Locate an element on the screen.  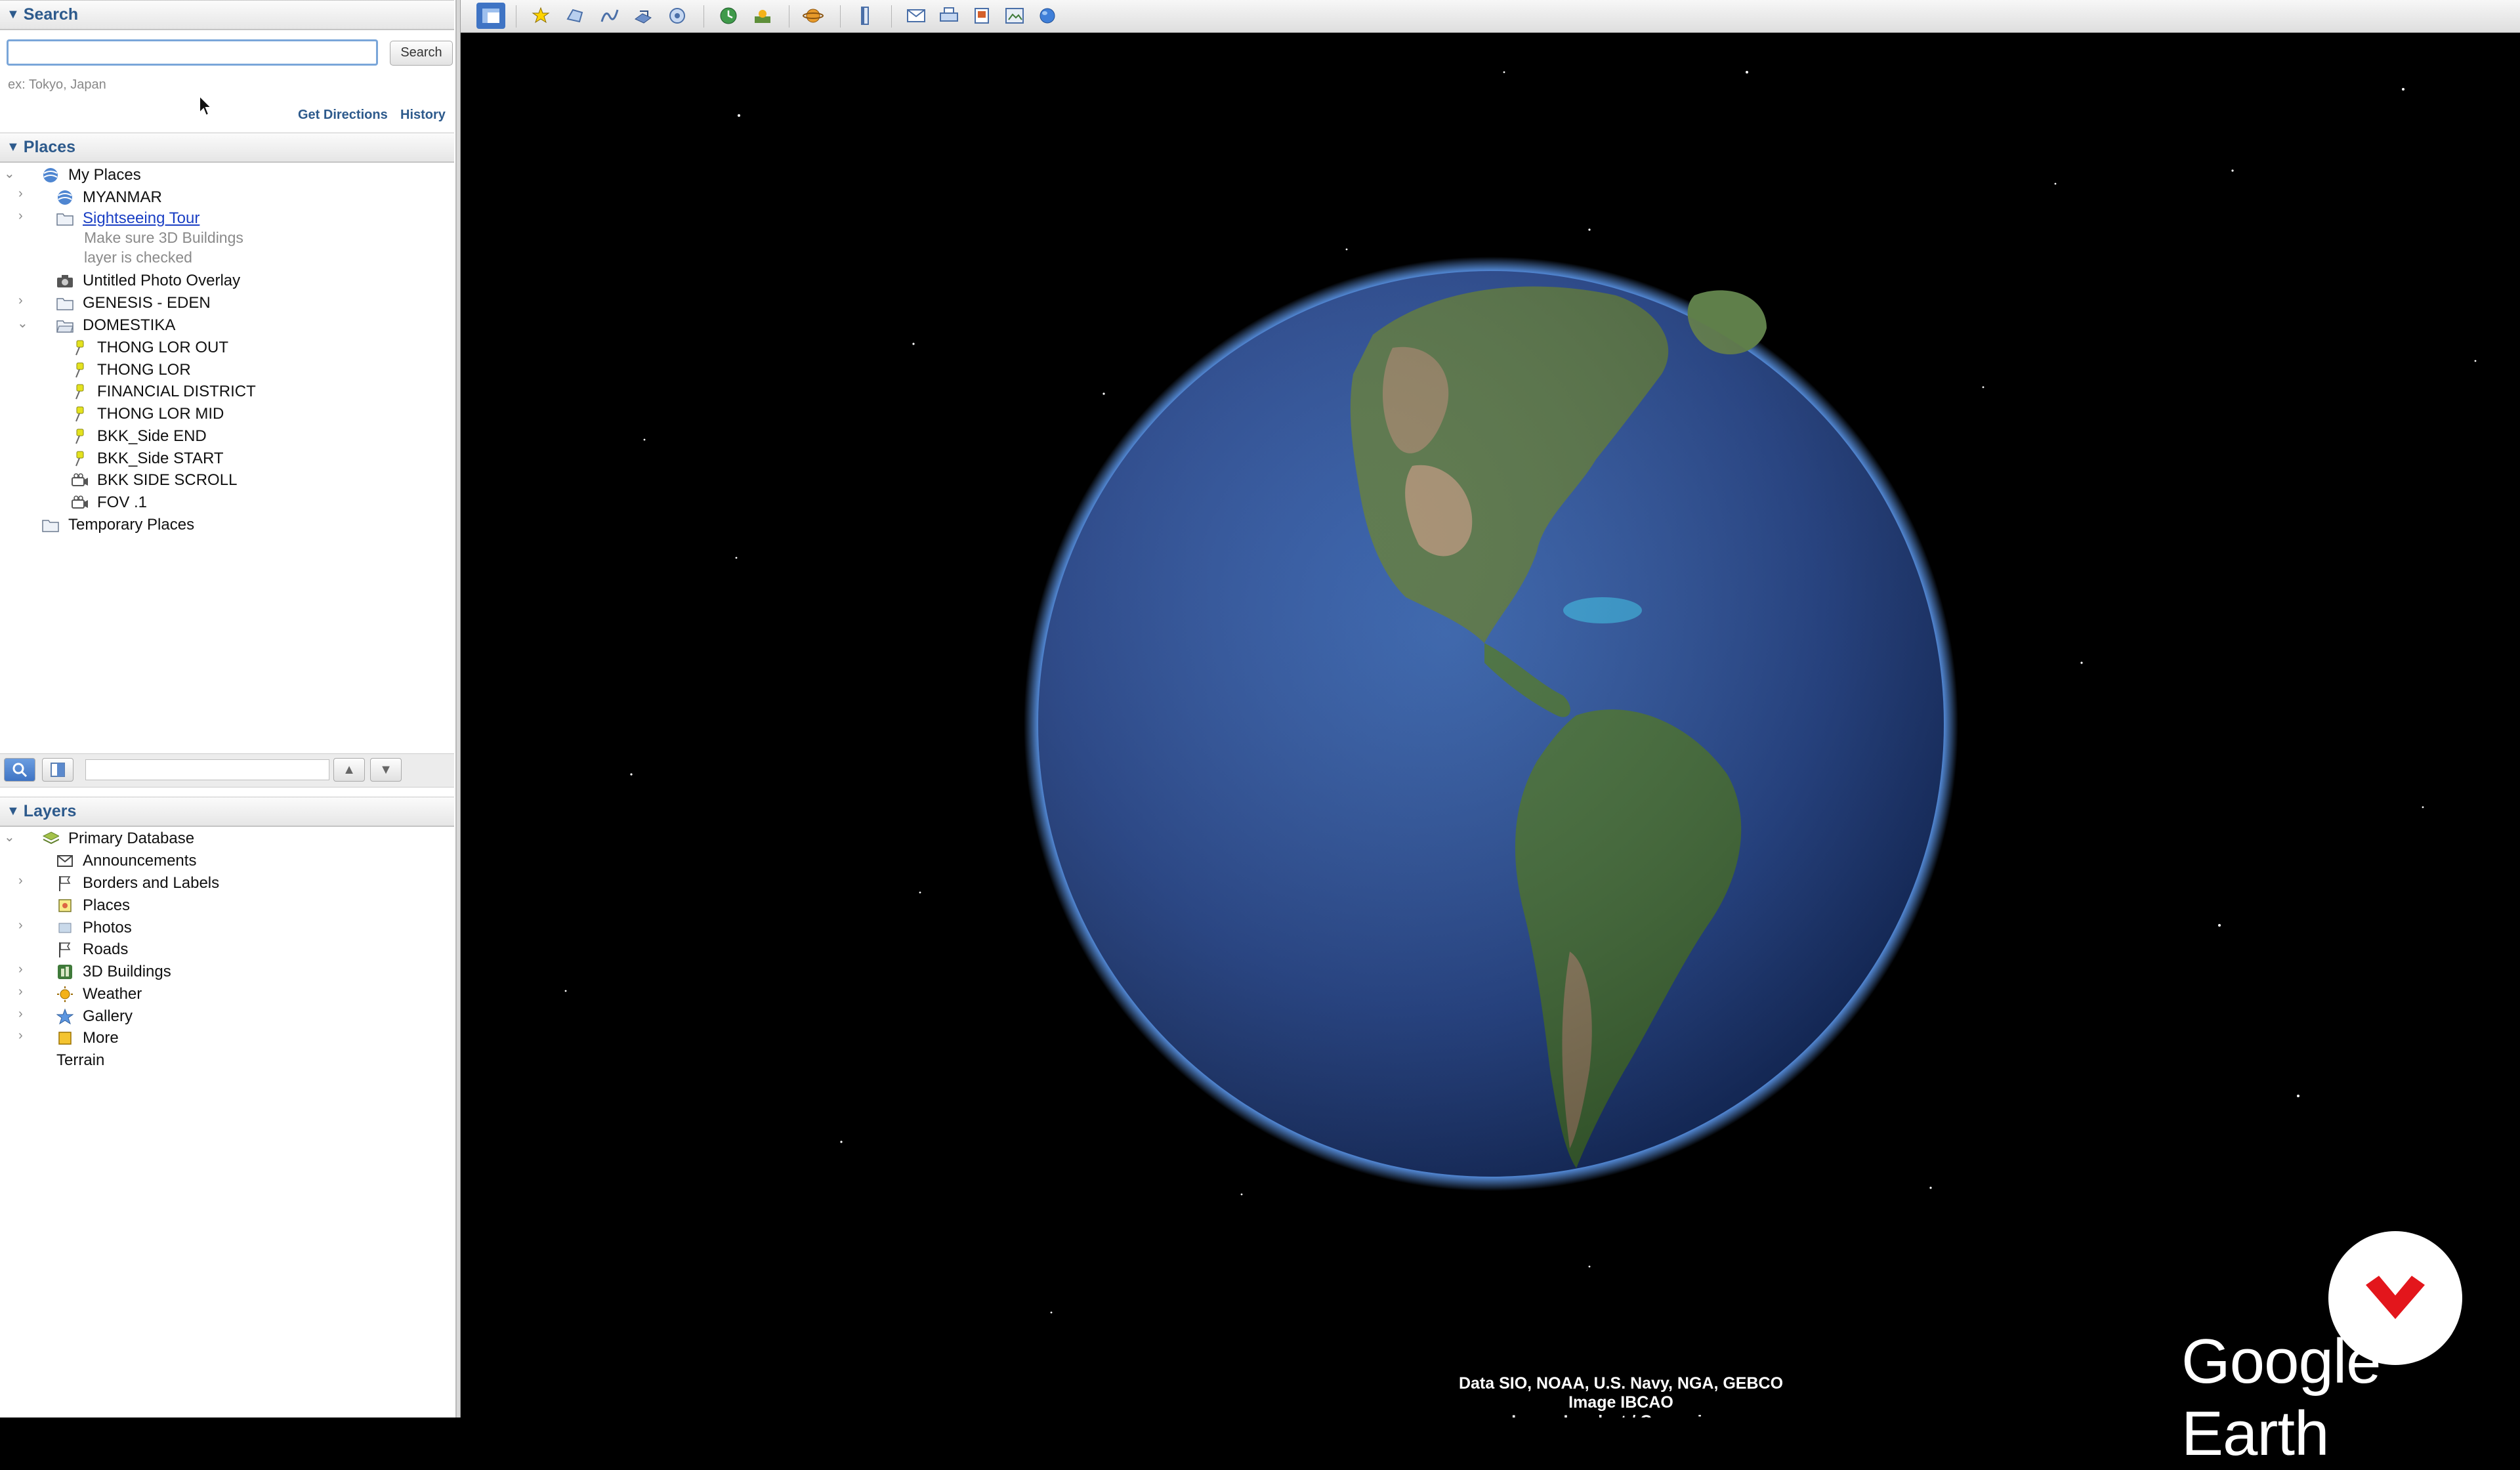
magnifier-icon is located at coordinates (20, 770).